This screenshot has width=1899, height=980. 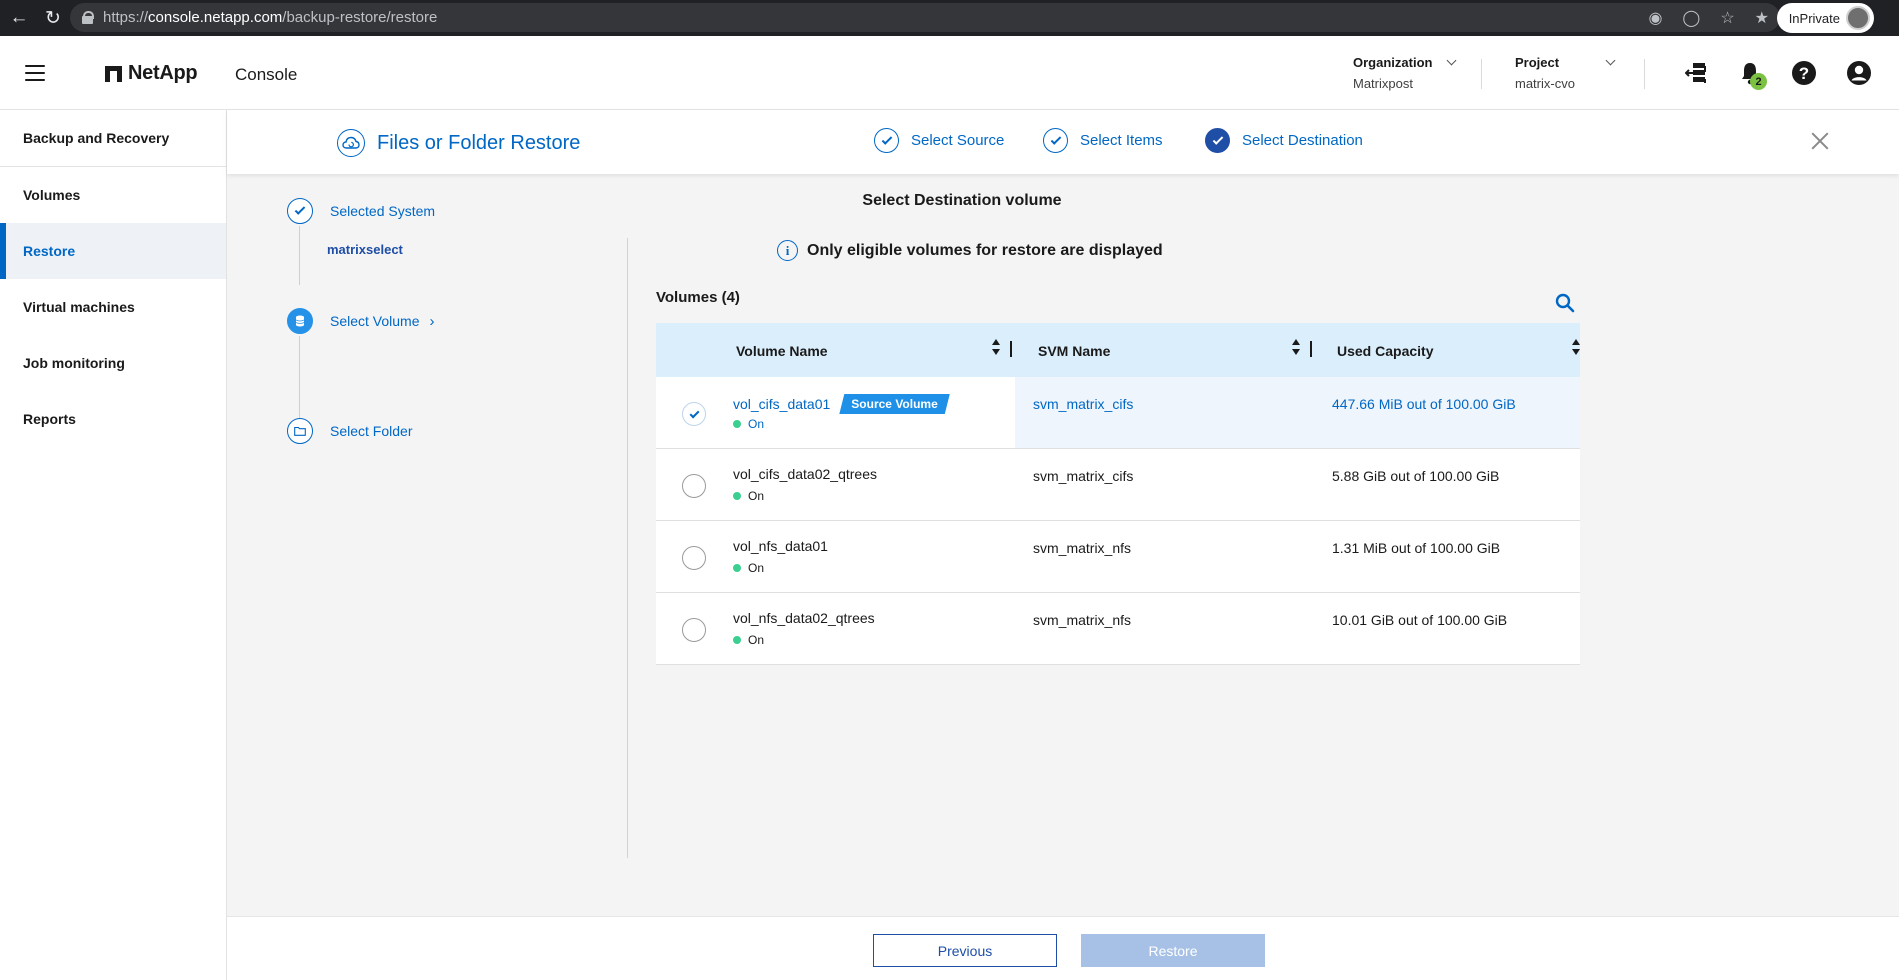 I want to click on vertical-divider, so click(x=627, y=548).